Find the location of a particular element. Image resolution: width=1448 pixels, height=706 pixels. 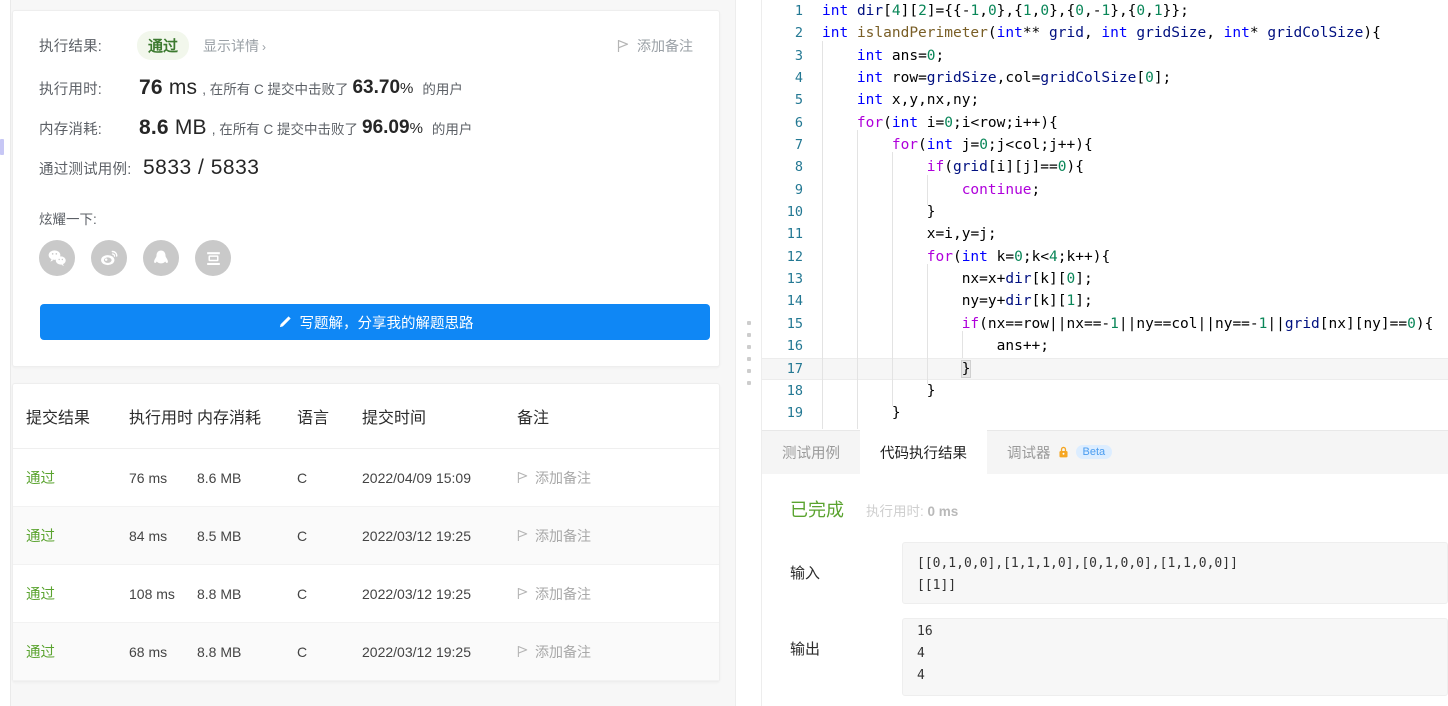

col-runtime: 执行用时 is located at coordinates (163, 416).